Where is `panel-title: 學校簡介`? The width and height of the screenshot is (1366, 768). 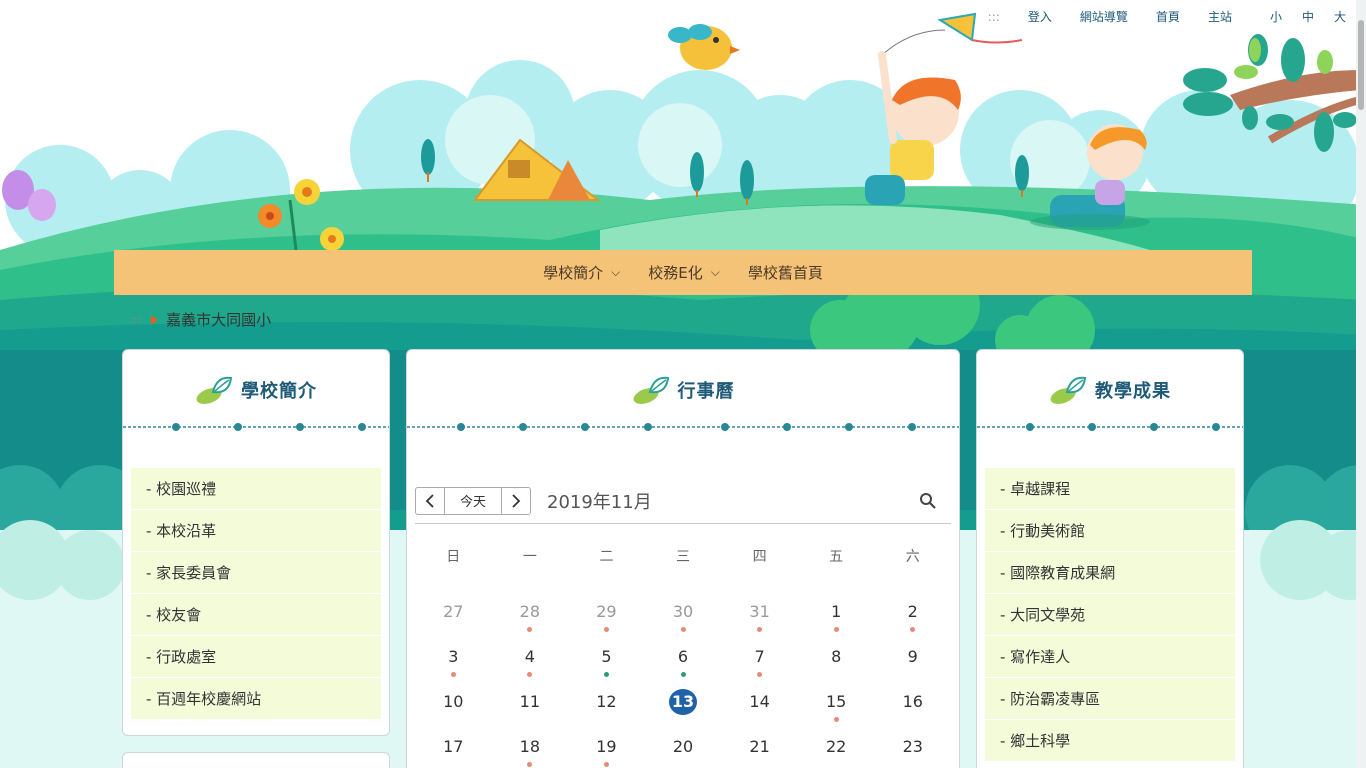 panel-title: 學校簡介 is located at coordinates (256, 390).